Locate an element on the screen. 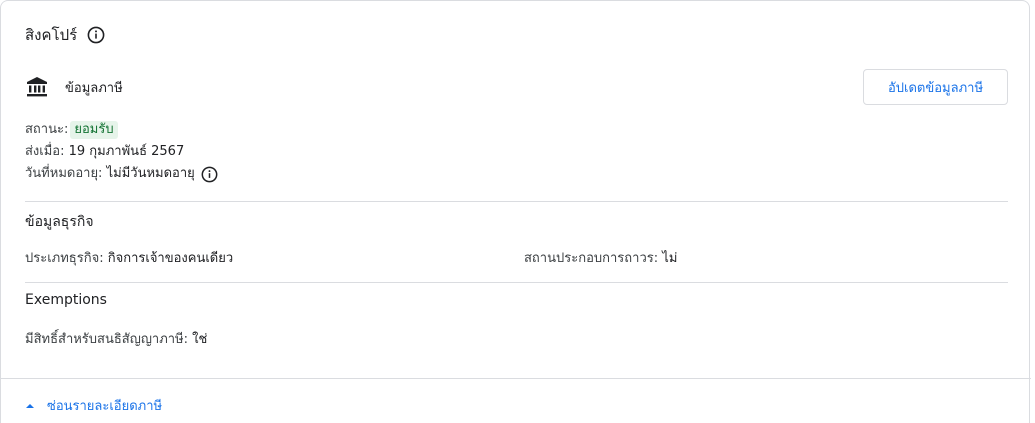  treaty-eligibility-label: มีสิทธิ์สำหรับสนธิสัญญาภาษี: is located at coordinates (107, 339).